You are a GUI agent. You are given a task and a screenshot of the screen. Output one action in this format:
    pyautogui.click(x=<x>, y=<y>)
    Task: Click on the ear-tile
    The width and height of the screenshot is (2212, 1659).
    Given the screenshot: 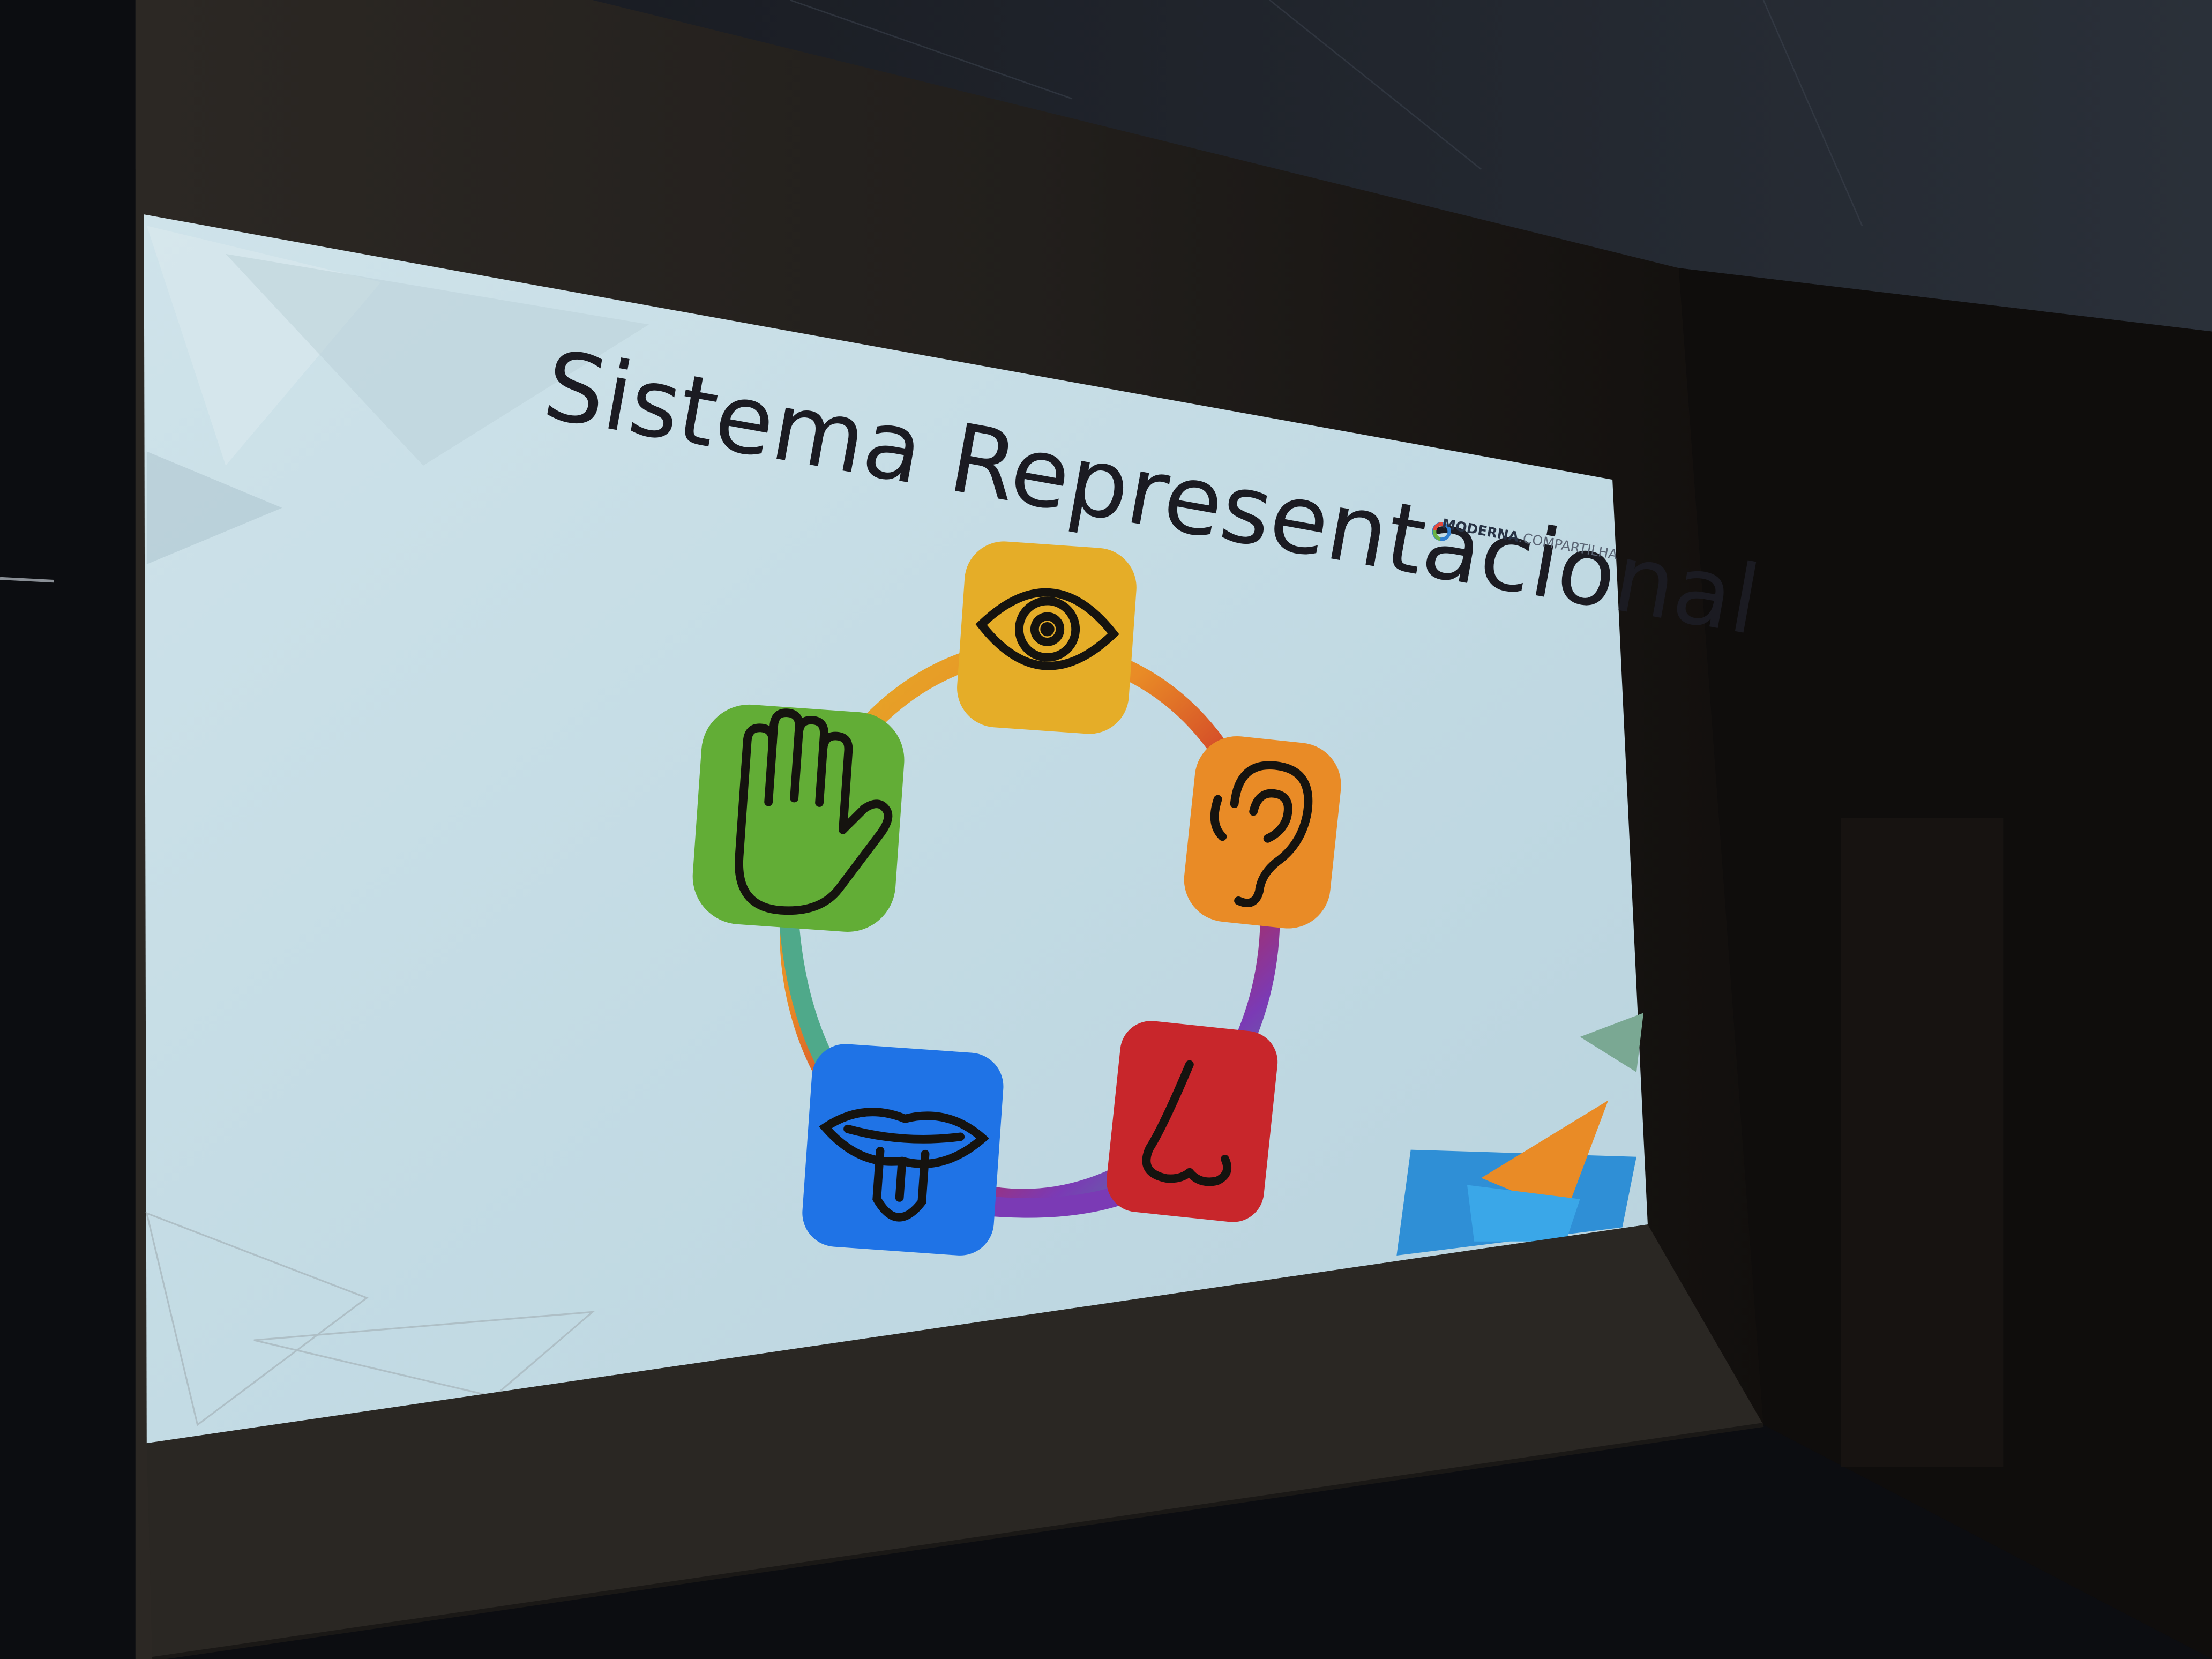 What is the action you would take?
    pyautogui.click(x=1262, y=832)
    